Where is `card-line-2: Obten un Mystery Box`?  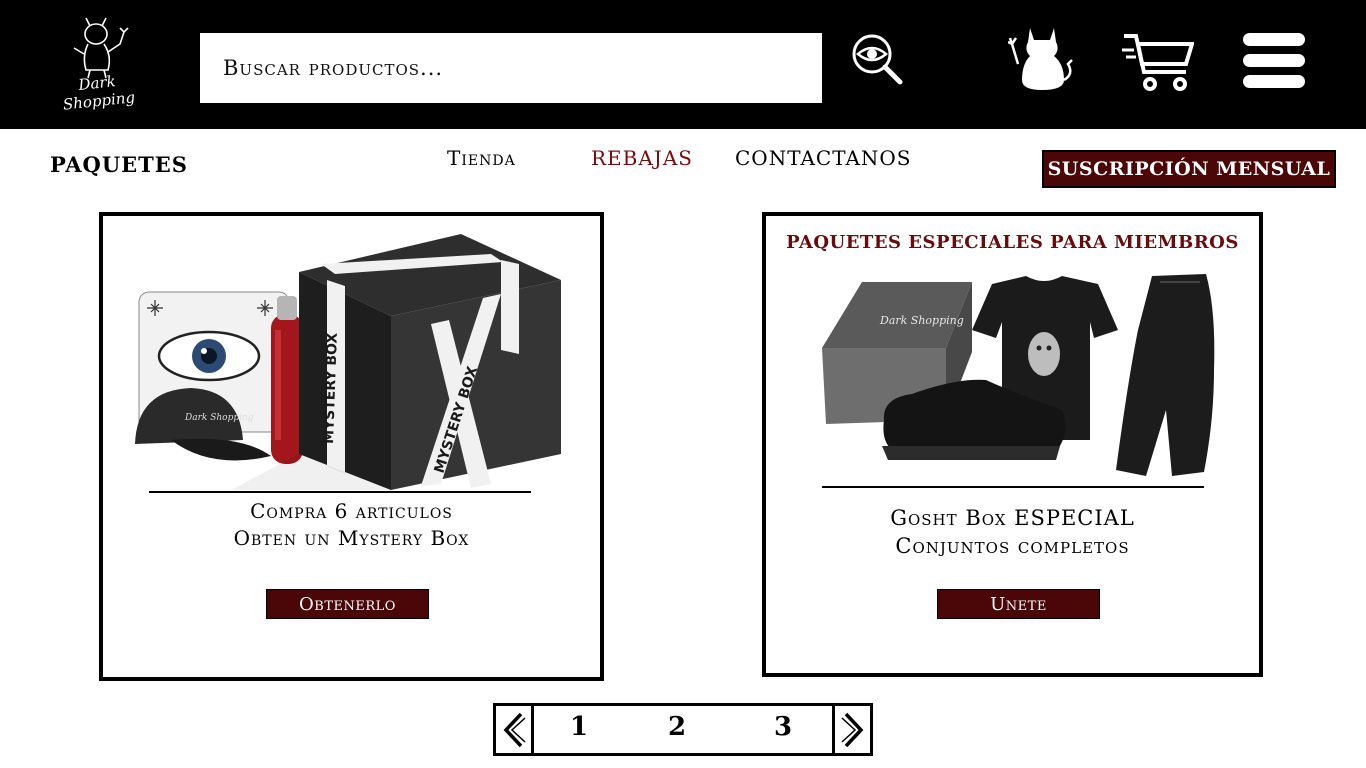 card-line-2: Obten un Mystery Box is located at coordinates (351, 538).